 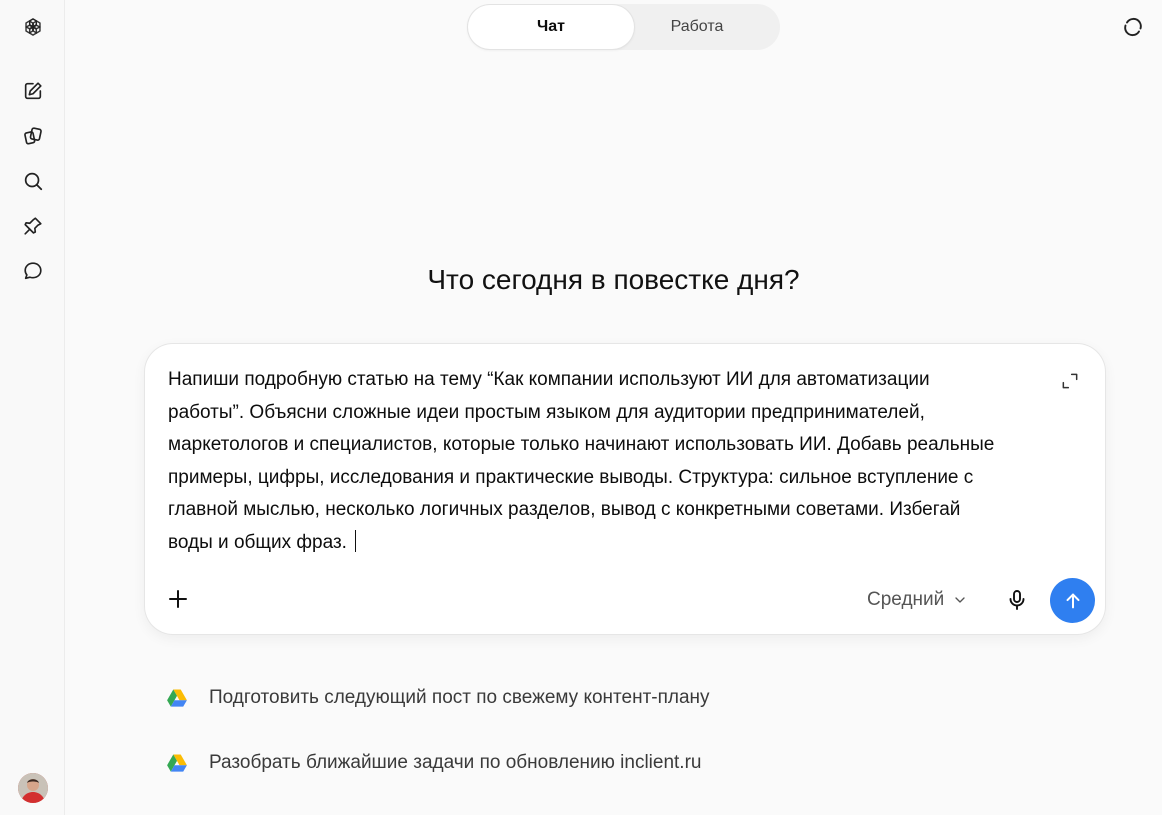 I want to click on add-attachment-button, so click(x=178, y=599).